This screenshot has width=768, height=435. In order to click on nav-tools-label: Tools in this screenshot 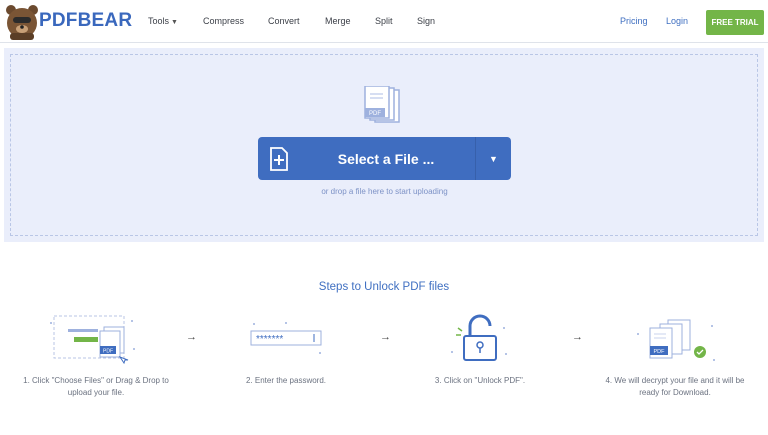, I will do `click(159, 21)`.